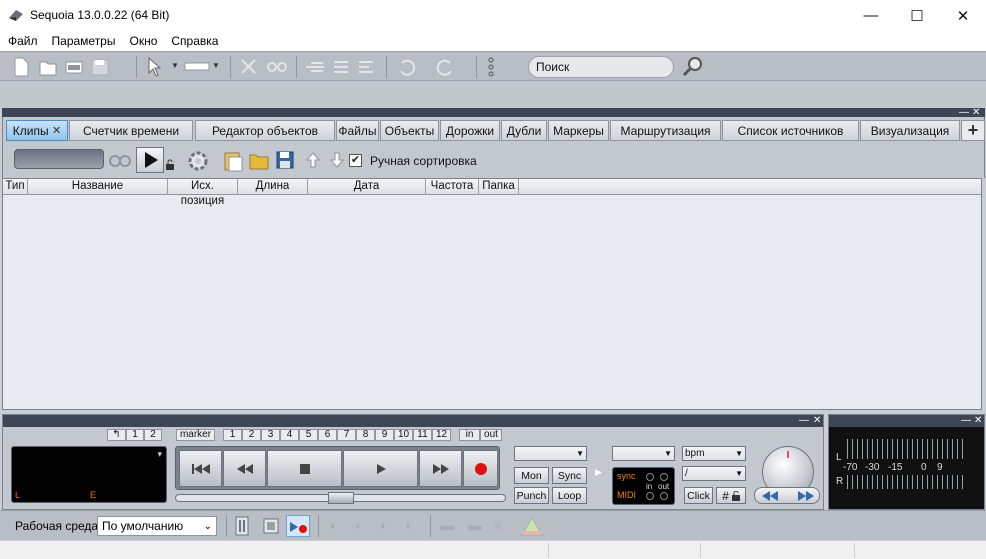  Describe the element at coordinates (21, 67) in the screenshot. I see `new-file-icon` at that location.